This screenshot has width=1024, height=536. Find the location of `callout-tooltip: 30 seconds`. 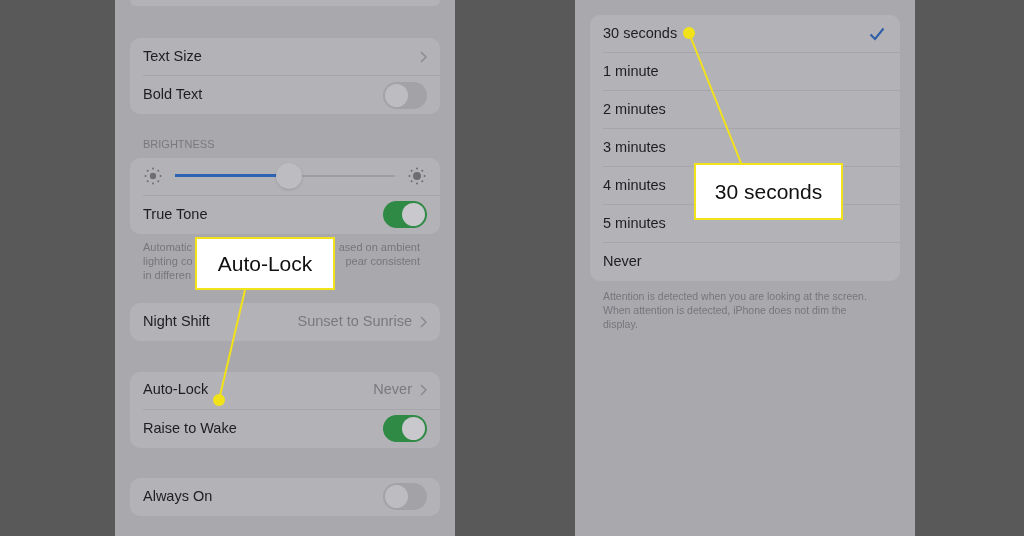

callout-tooltip: 30 seconds is located at coordinates (768, 191).